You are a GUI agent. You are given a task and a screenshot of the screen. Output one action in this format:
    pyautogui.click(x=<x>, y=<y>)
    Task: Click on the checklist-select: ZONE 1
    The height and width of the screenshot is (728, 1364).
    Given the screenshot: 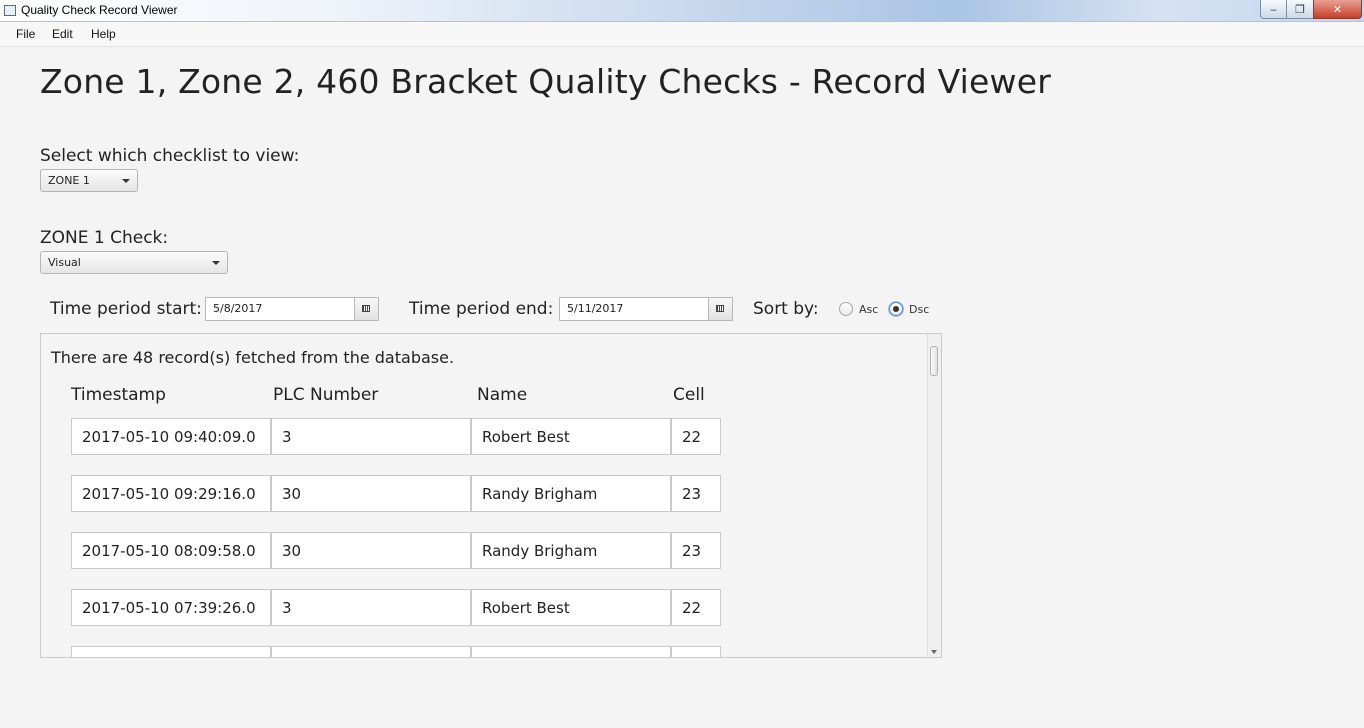 What is the action you would take?
    pyautogui.click(x=89, y=180)
    